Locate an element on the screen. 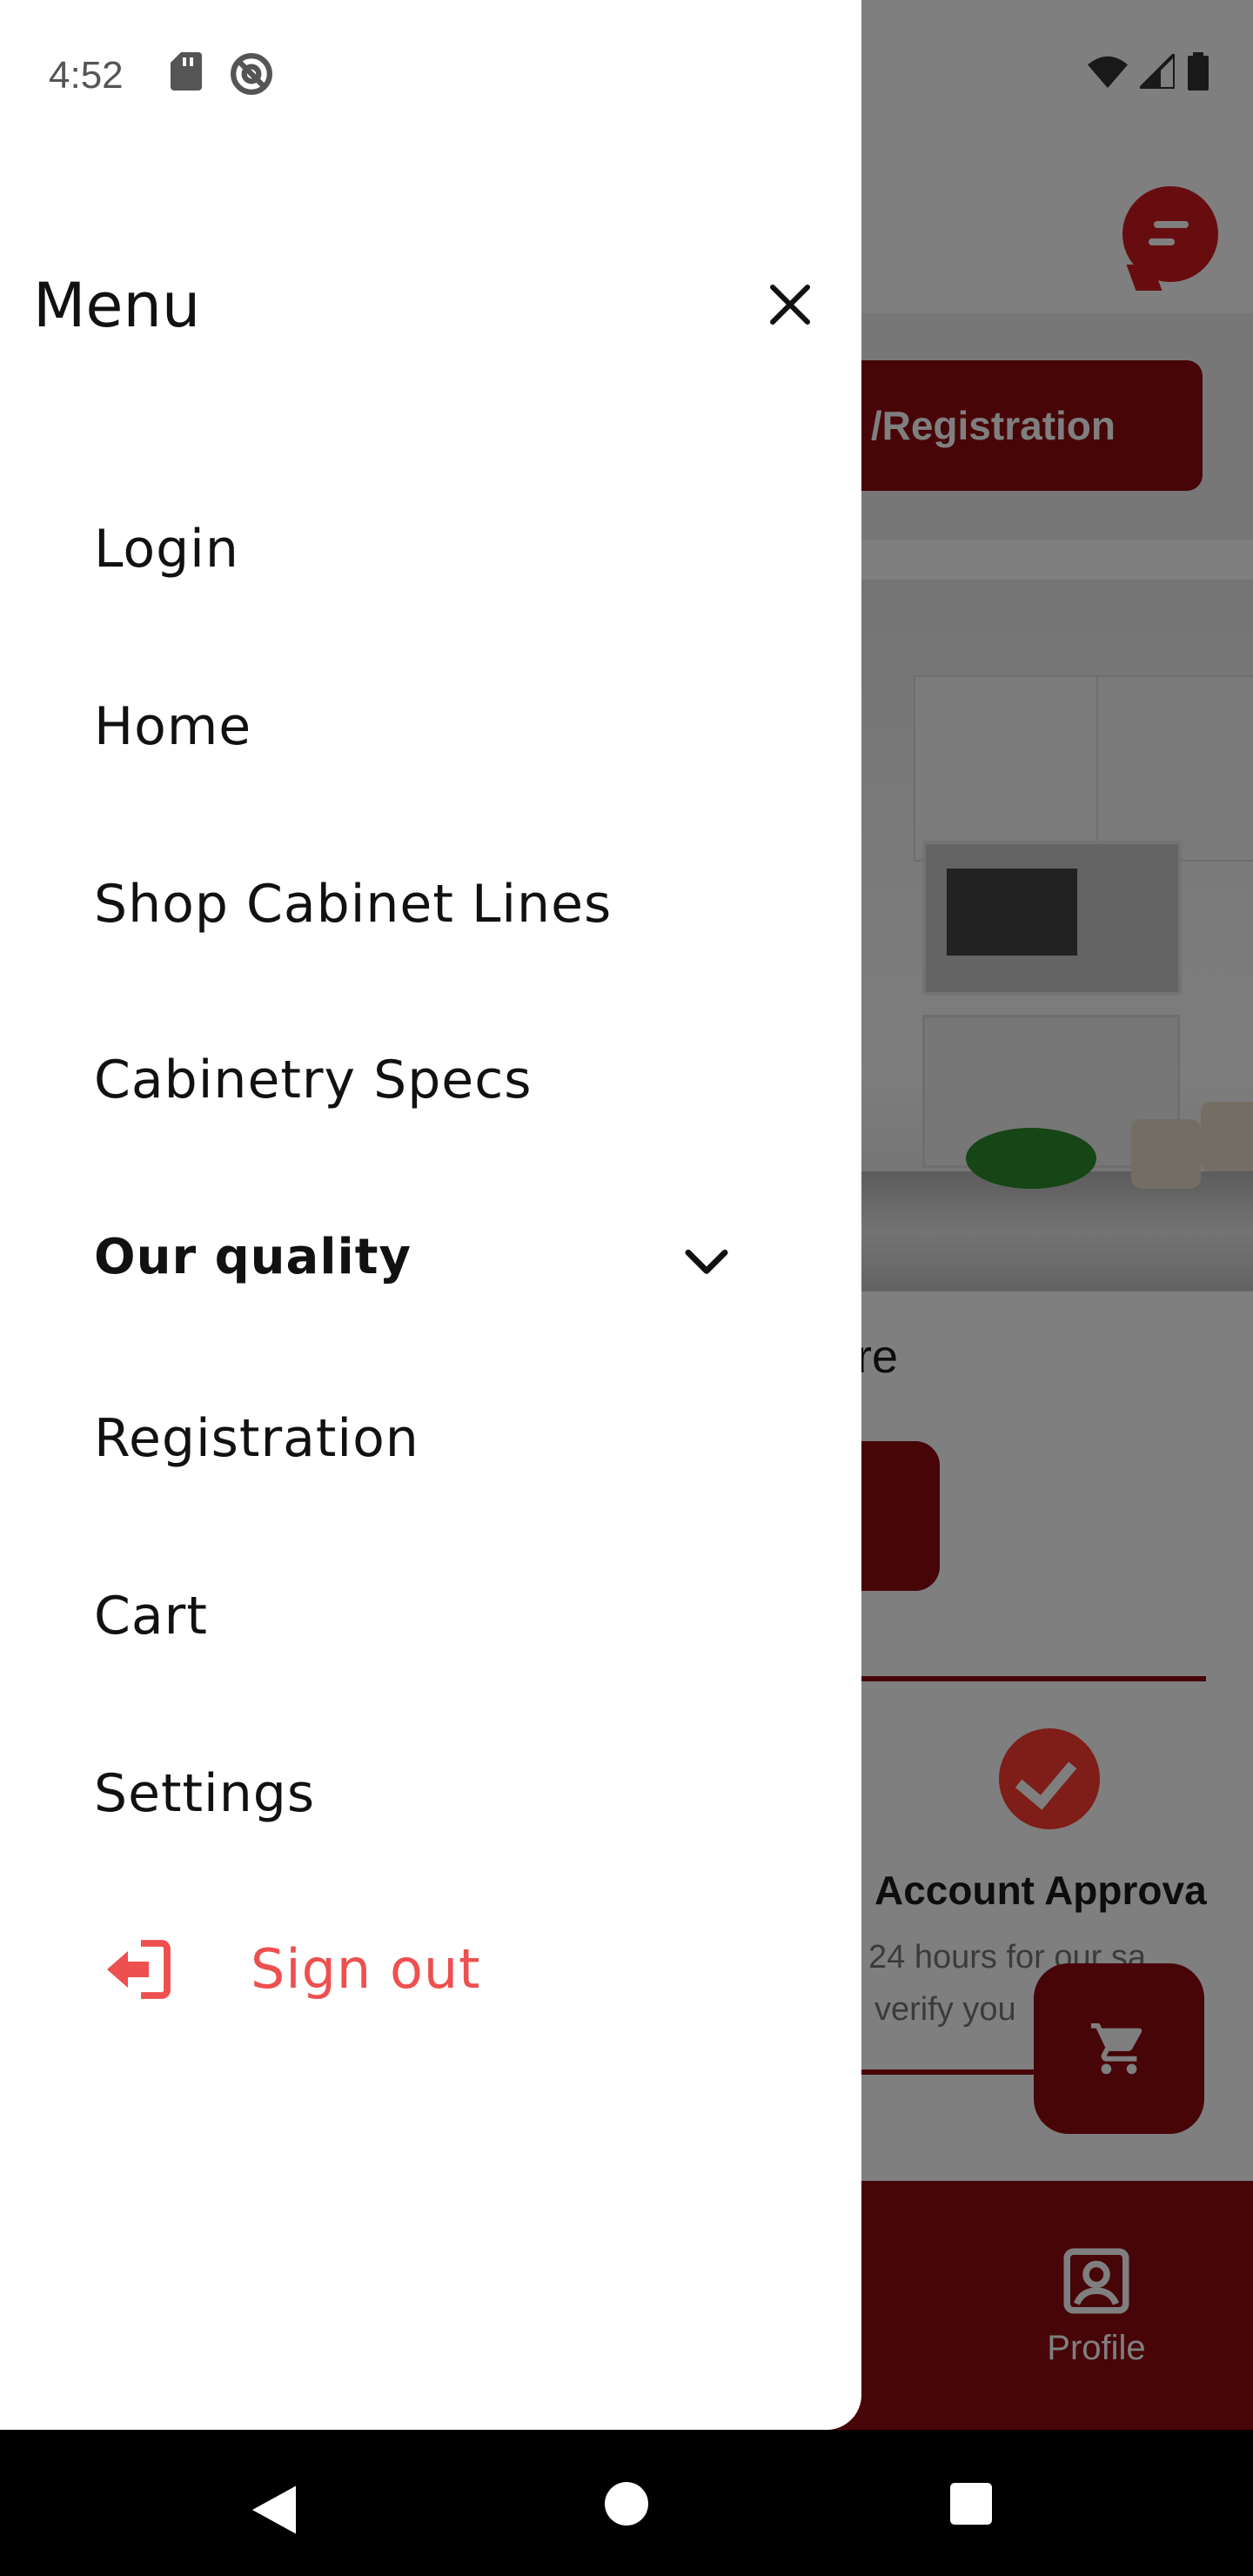 The width and height of the screenshot is (1253, 2576). status-time: 4:52 is located at coordinates (86, 75).